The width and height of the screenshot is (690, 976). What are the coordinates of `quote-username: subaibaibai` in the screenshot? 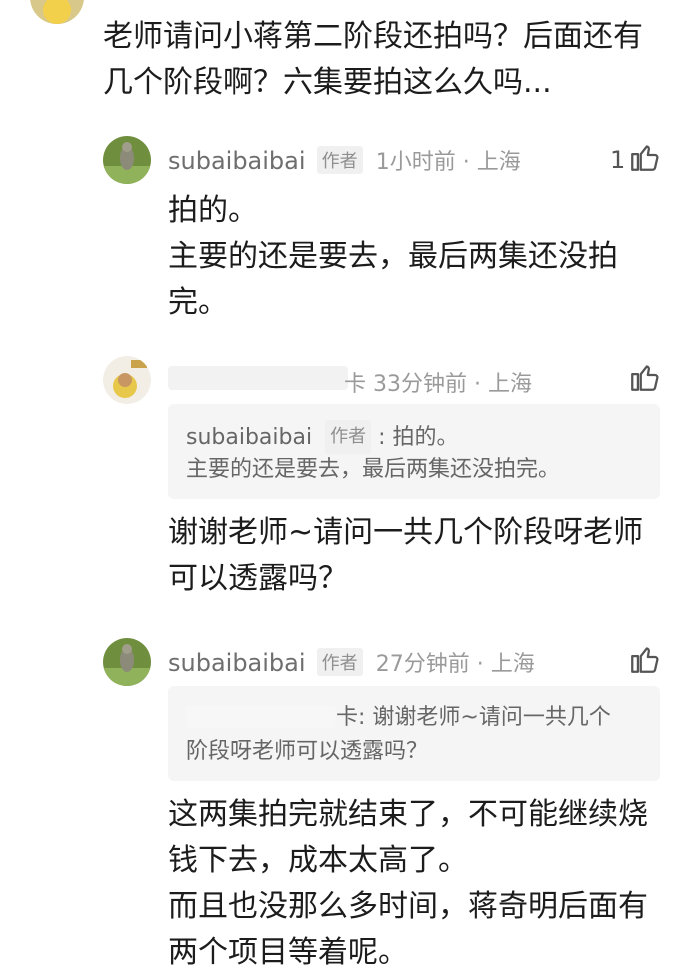 It's located at (249, 437).